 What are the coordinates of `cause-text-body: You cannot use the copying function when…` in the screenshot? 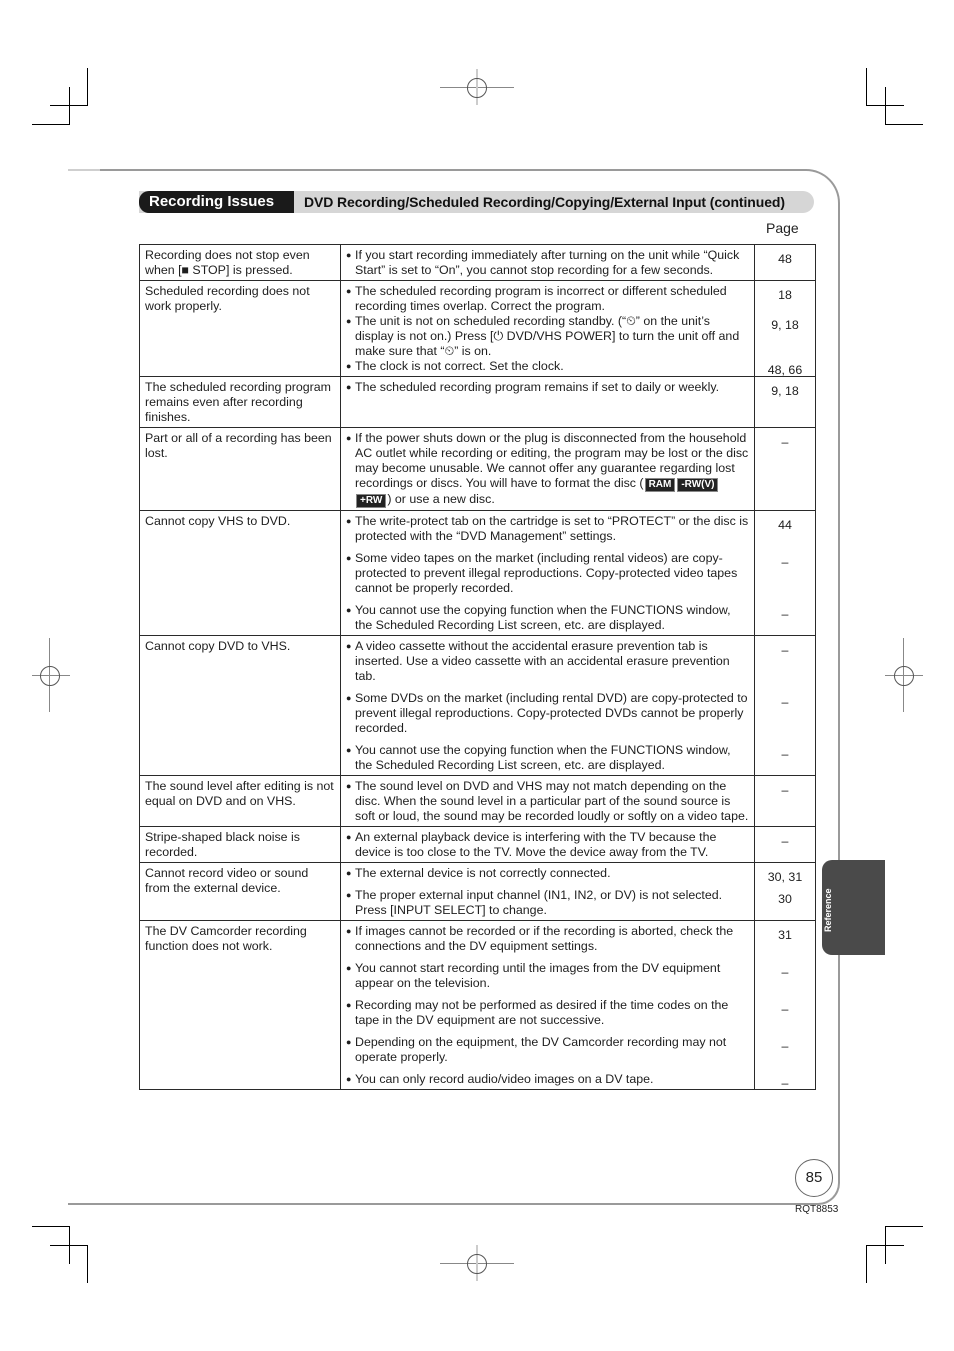 It's located at (543, 617).